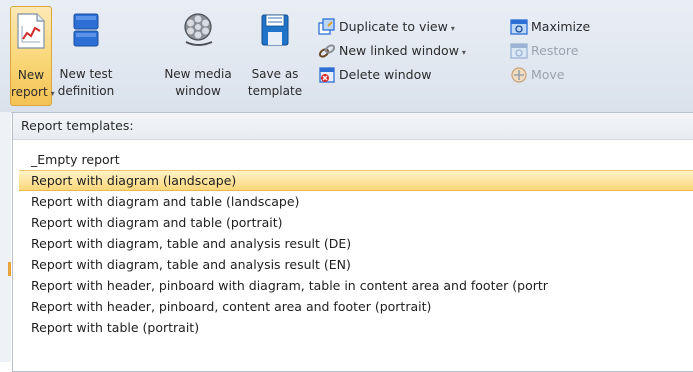 The width and height of the screenshot is (693, 372). I want to click on save-as-template-label-1: Save as, so click(275, 74).